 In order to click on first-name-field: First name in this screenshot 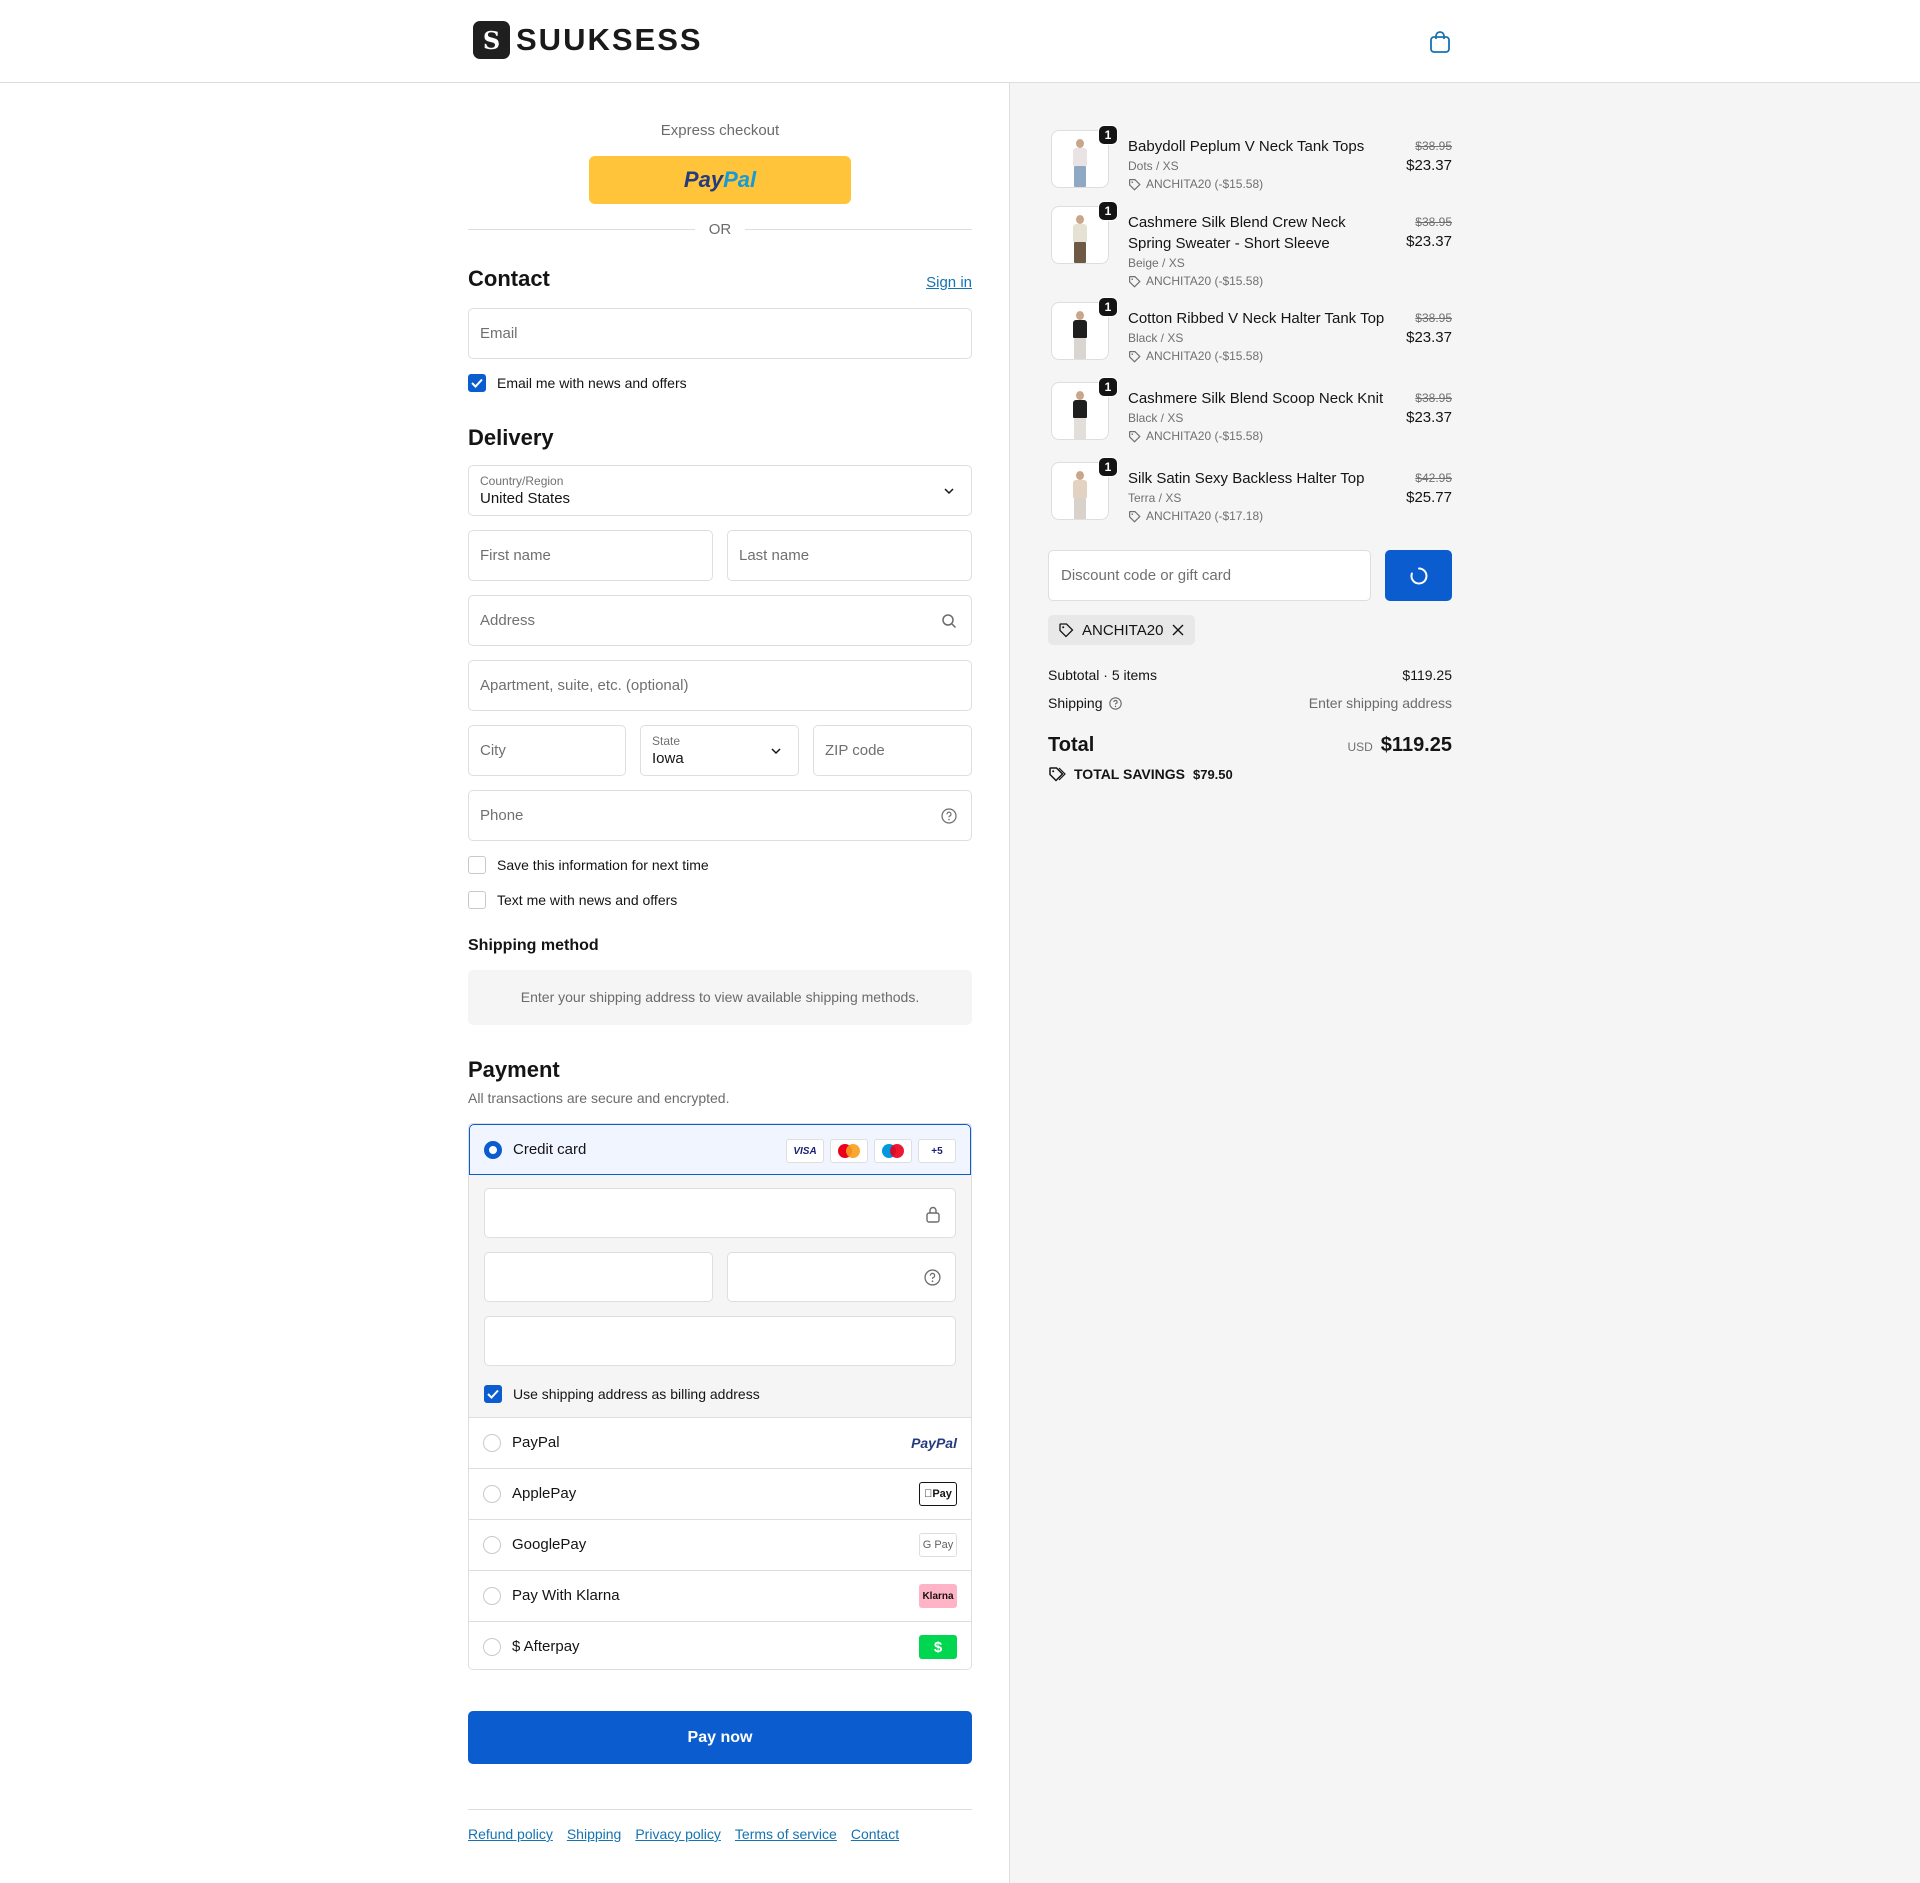, I will do `click(590, 555)`.